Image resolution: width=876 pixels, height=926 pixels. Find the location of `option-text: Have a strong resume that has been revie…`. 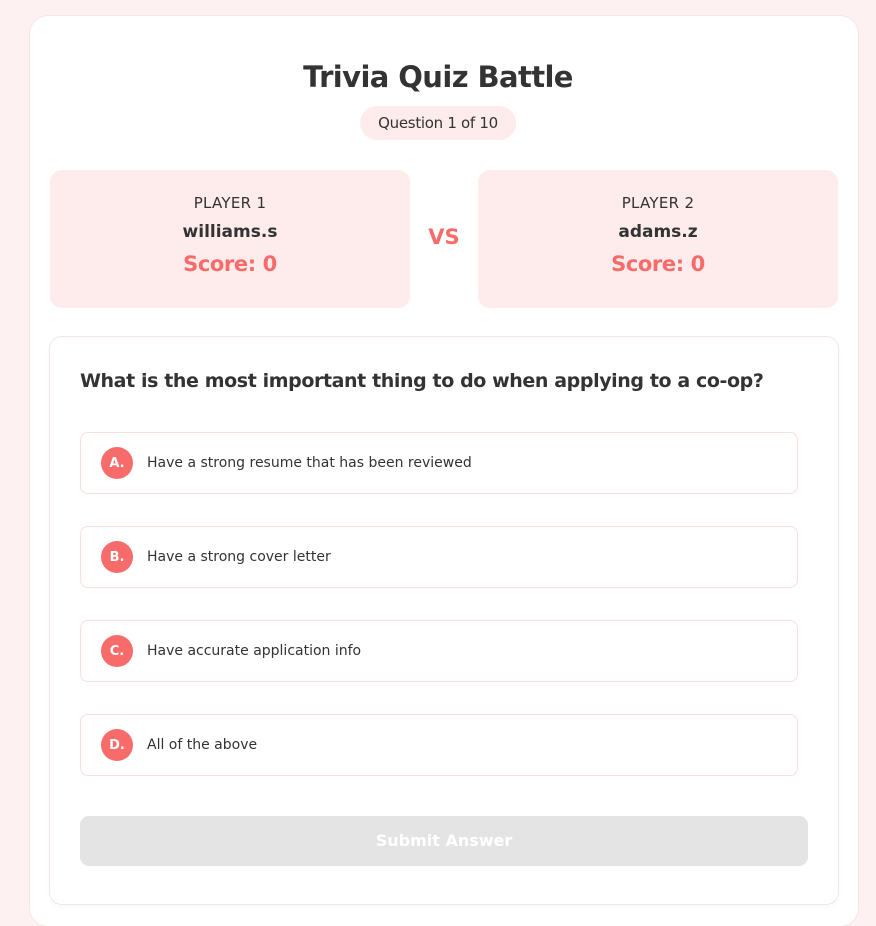

option-text: Have a strong resume that has been revie… is located at coordinates (309, 463).